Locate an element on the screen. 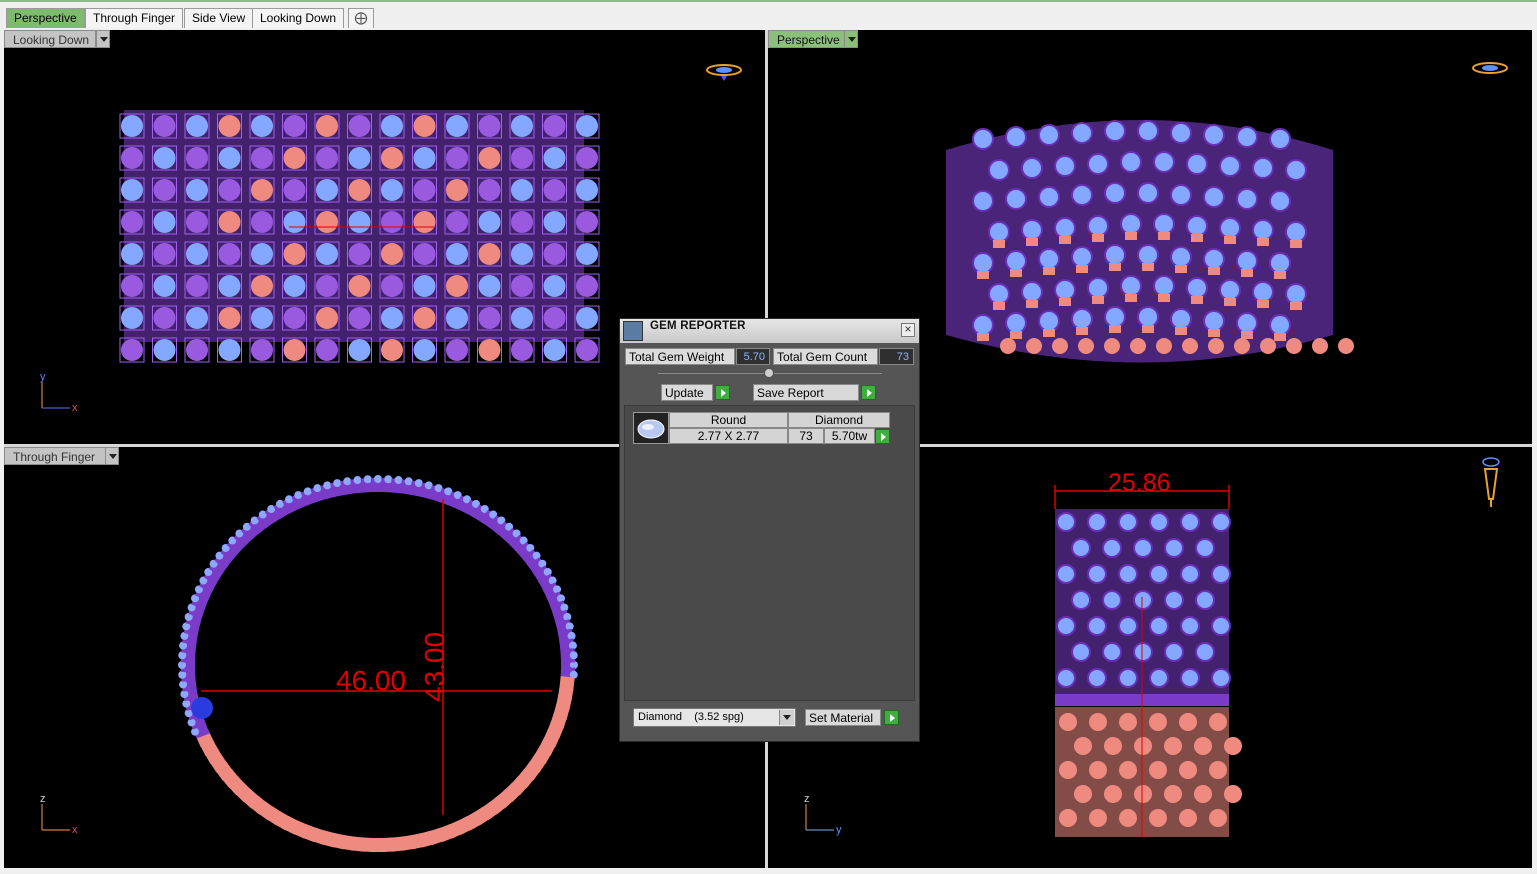 The image size is (1537, 874). close-icon: × is located at coordinates (908, 330).